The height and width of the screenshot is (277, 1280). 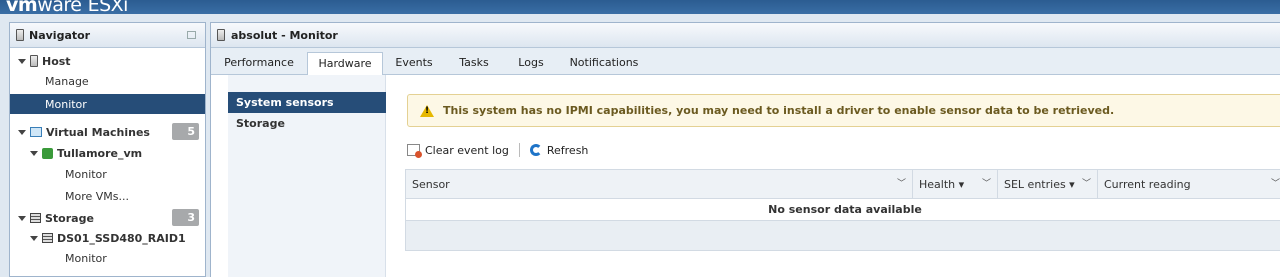 What do you see at coordinates (955, 184) in the screenshot?
I see `column-health: Health ▾ ﹀` at bounding box center [955, 184].